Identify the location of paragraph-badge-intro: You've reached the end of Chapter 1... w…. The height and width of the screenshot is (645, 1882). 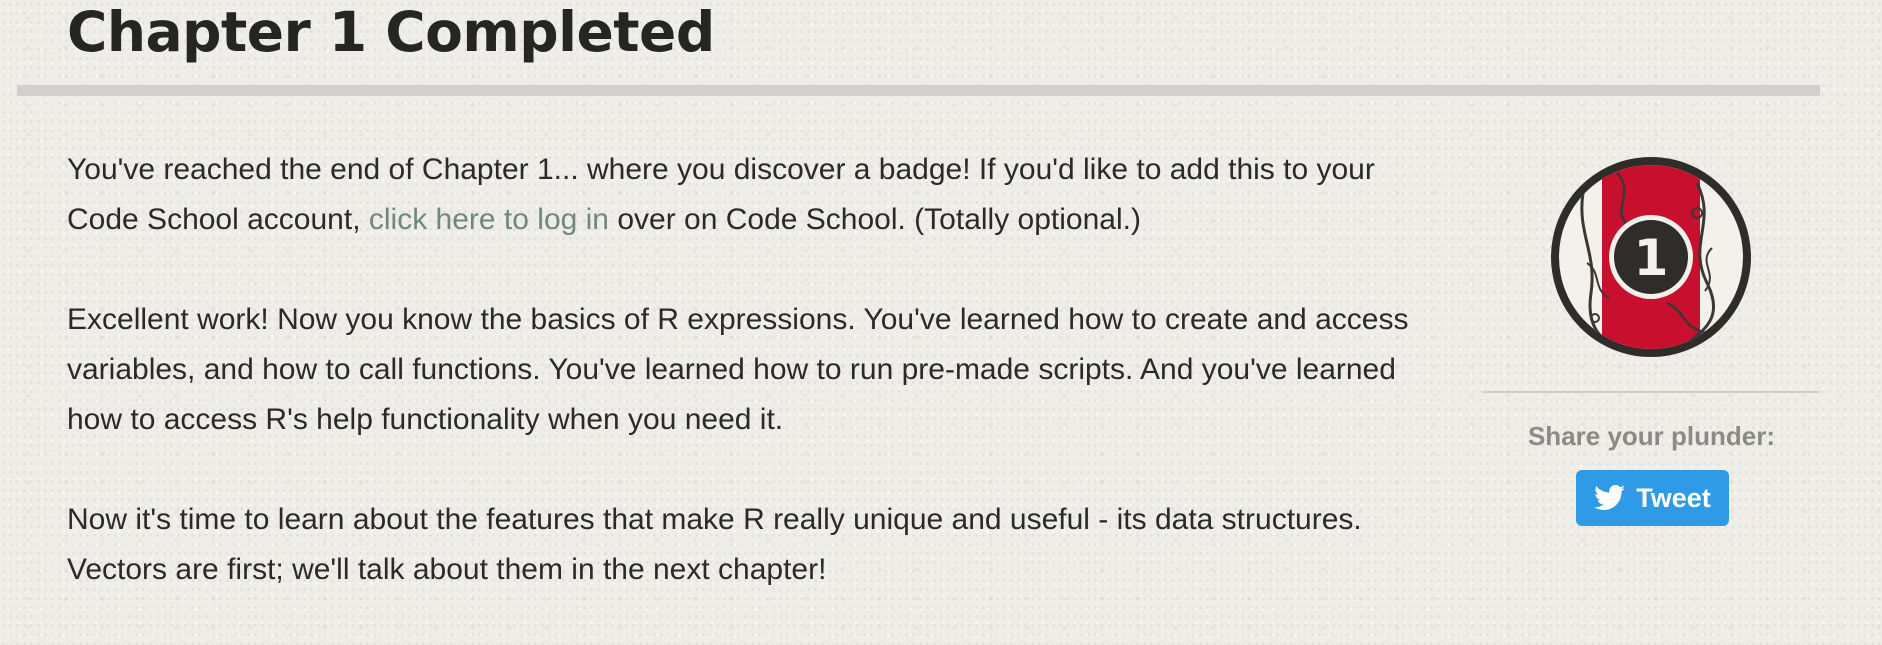
(757, 195).